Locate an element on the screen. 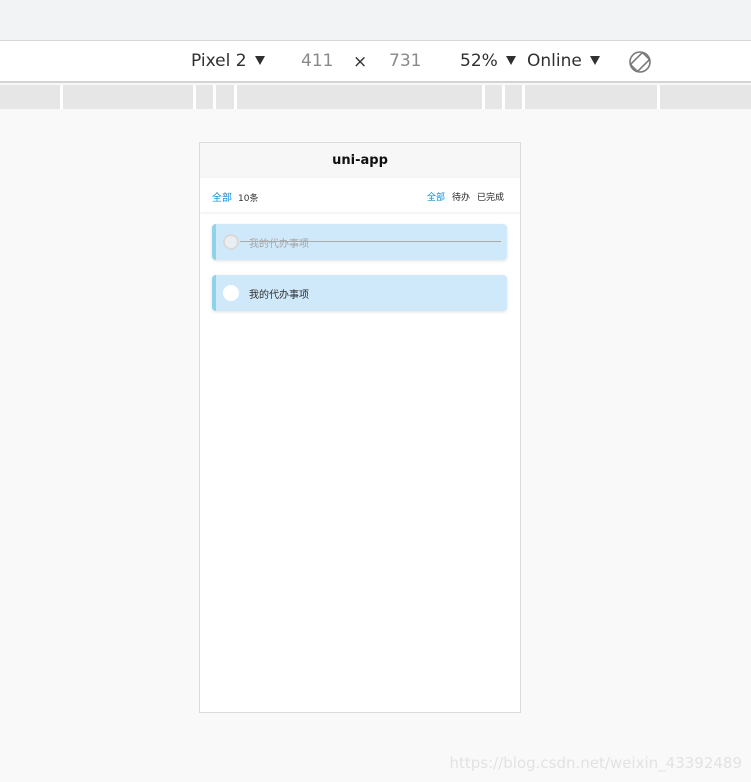 This screenshot has width=751, height=782. tab-pending: 待办 is located at coordinates (461, 198).